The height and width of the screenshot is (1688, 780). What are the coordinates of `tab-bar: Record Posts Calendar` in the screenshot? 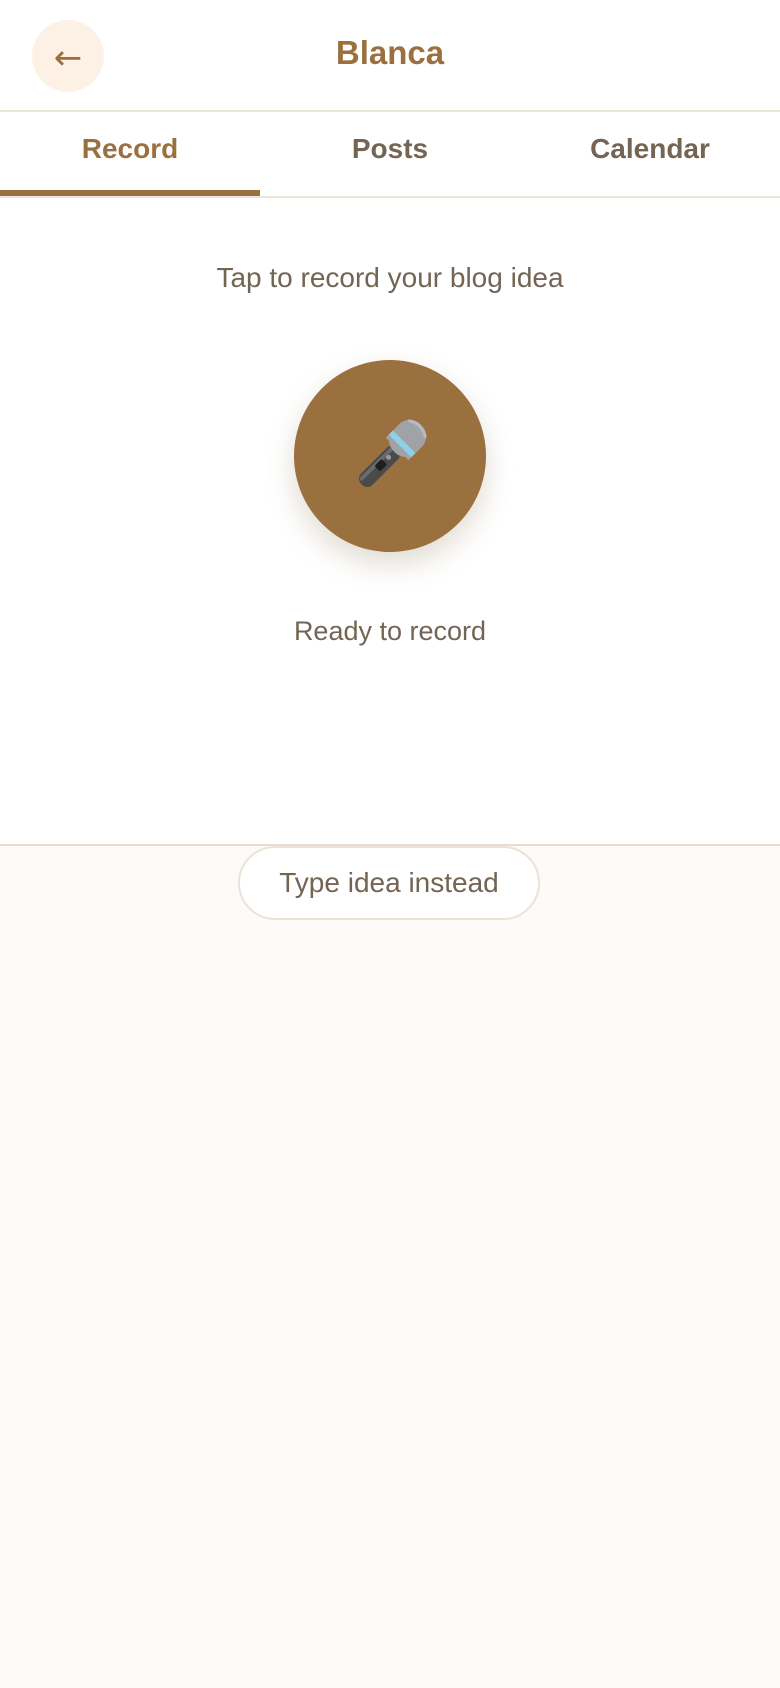 It's located at (390, 155).